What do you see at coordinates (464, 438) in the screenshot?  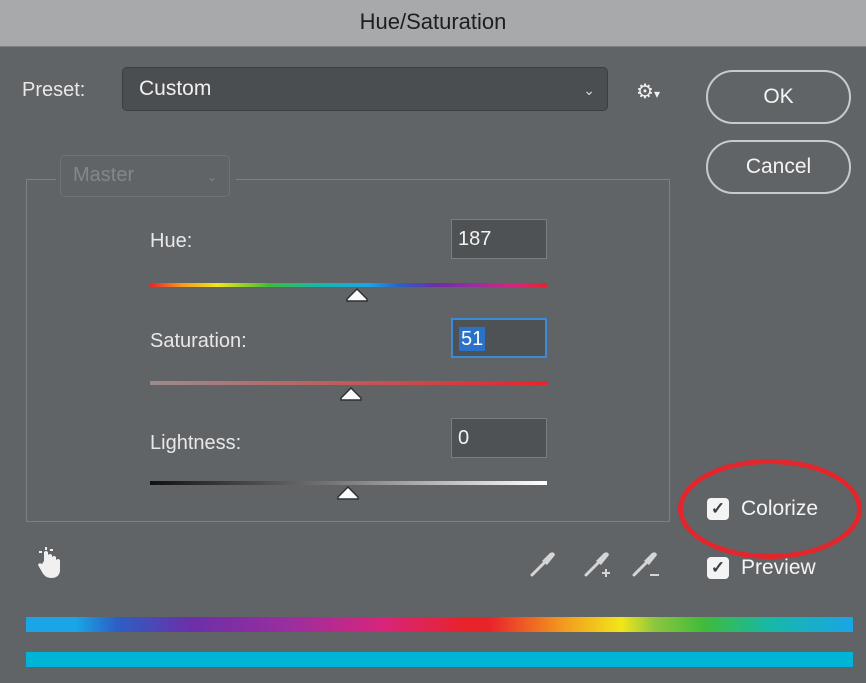 I see `lightness-value: 0` at bounding box center [464, 438].